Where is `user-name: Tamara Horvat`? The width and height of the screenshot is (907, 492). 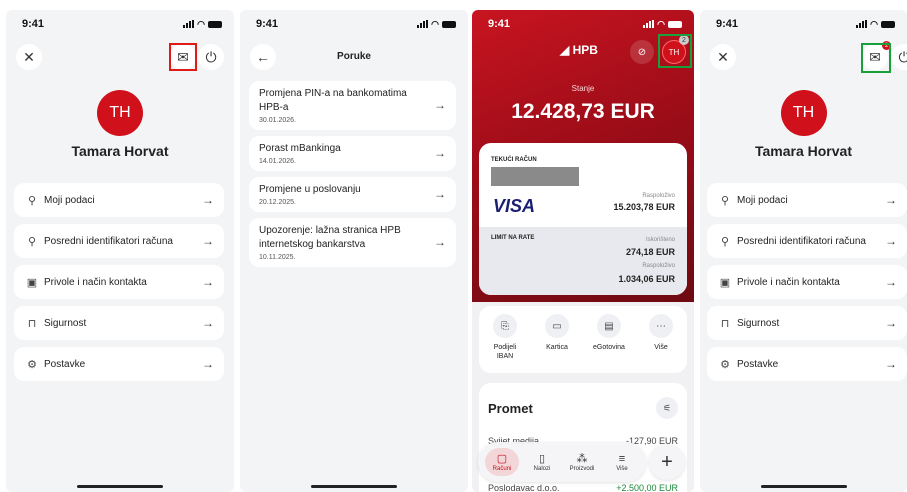
user-name: Tamara Horvat is located at coordinates (803, 151).